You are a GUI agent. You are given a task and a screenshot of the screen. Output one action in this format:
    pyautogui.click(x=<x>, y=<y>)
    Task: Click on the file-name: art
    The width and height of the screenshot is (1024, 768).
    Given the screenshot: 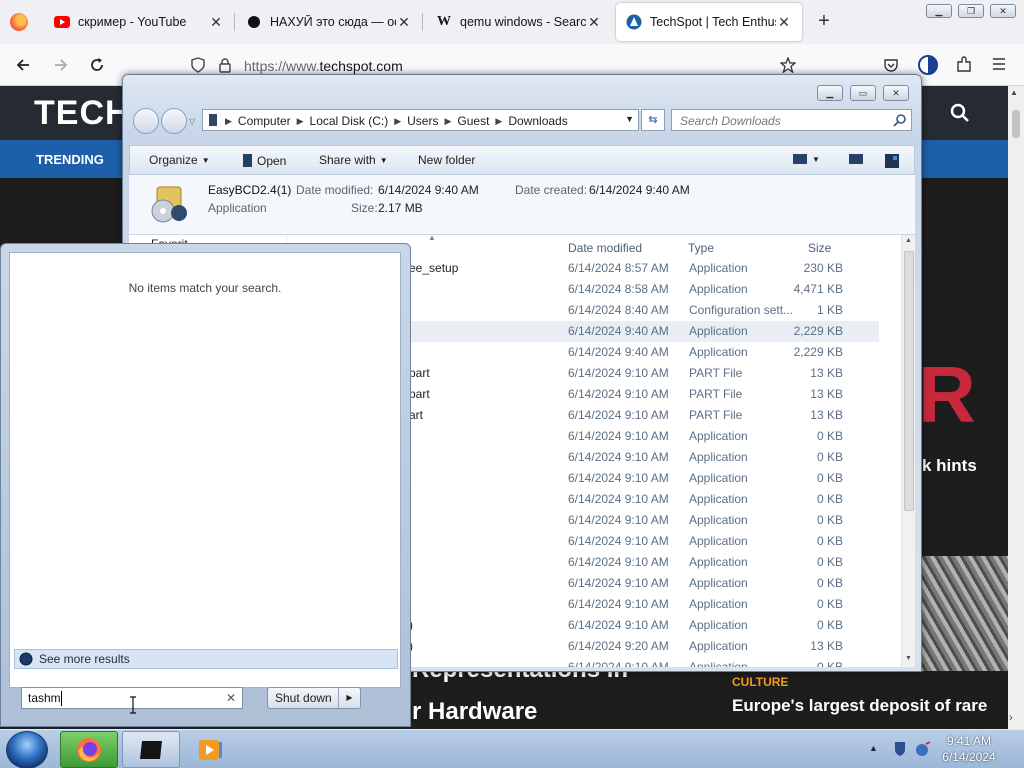 What is the action you would take?
    pyautogui.click(x=416, y=415)
    